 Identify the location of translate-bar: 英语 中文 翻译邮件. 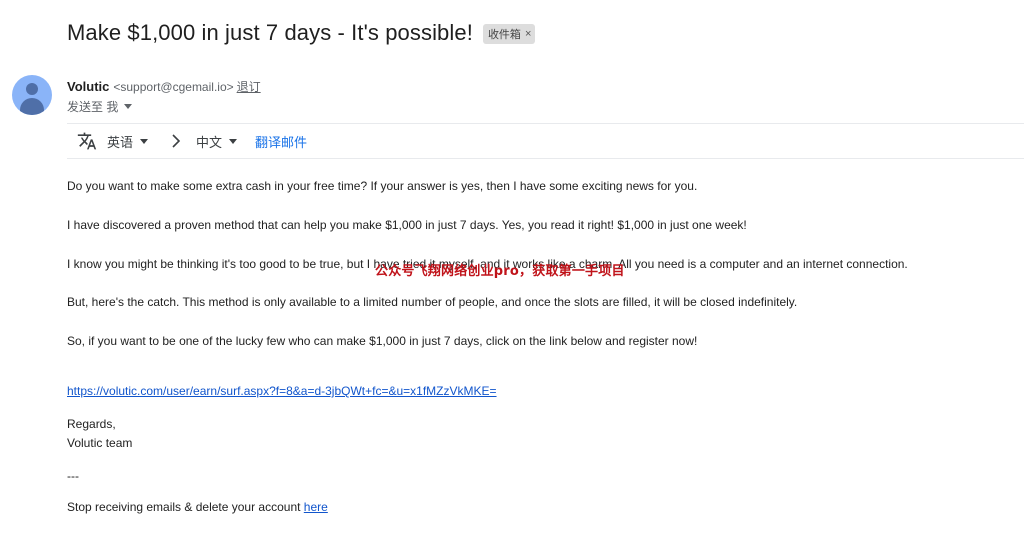
(545, 141).